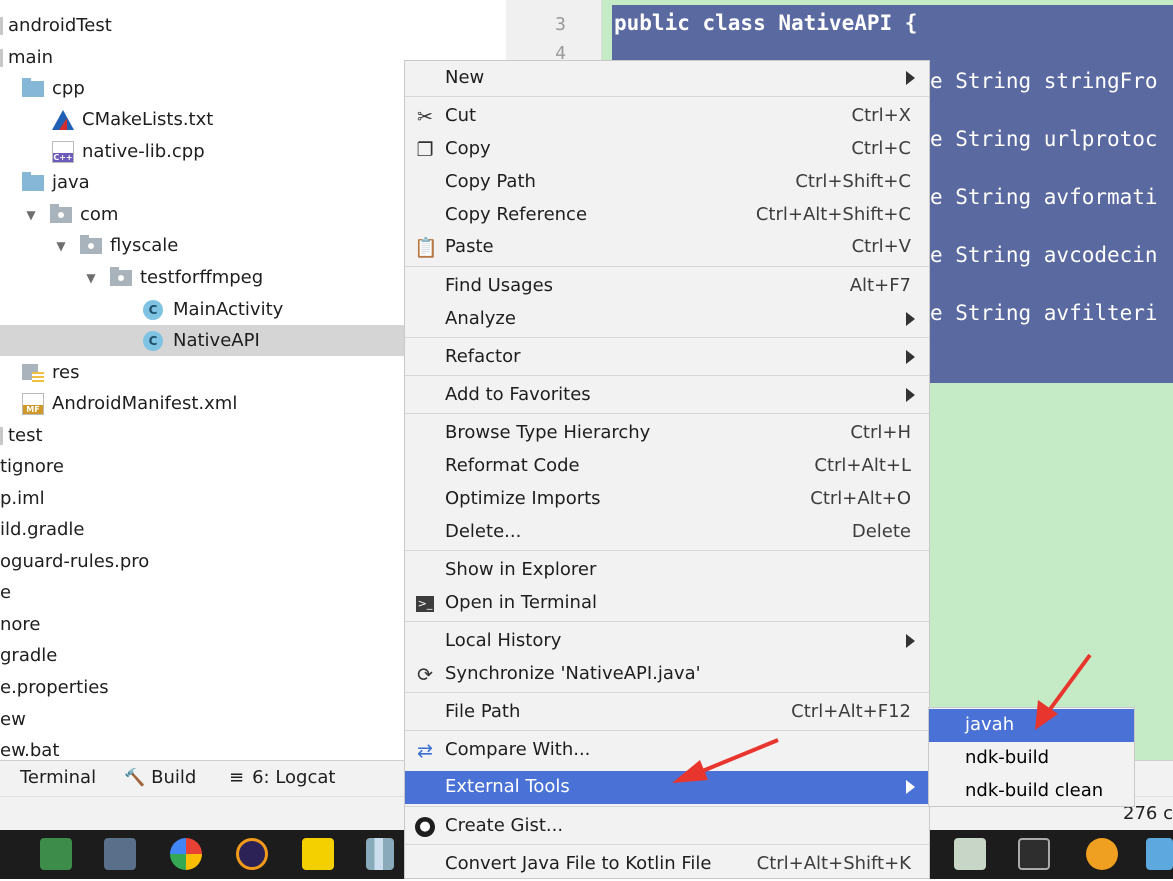 The height and width of the screenshot is (881, 1173). I want to click on submenu-item-javah: javah, so click(1031, 725).